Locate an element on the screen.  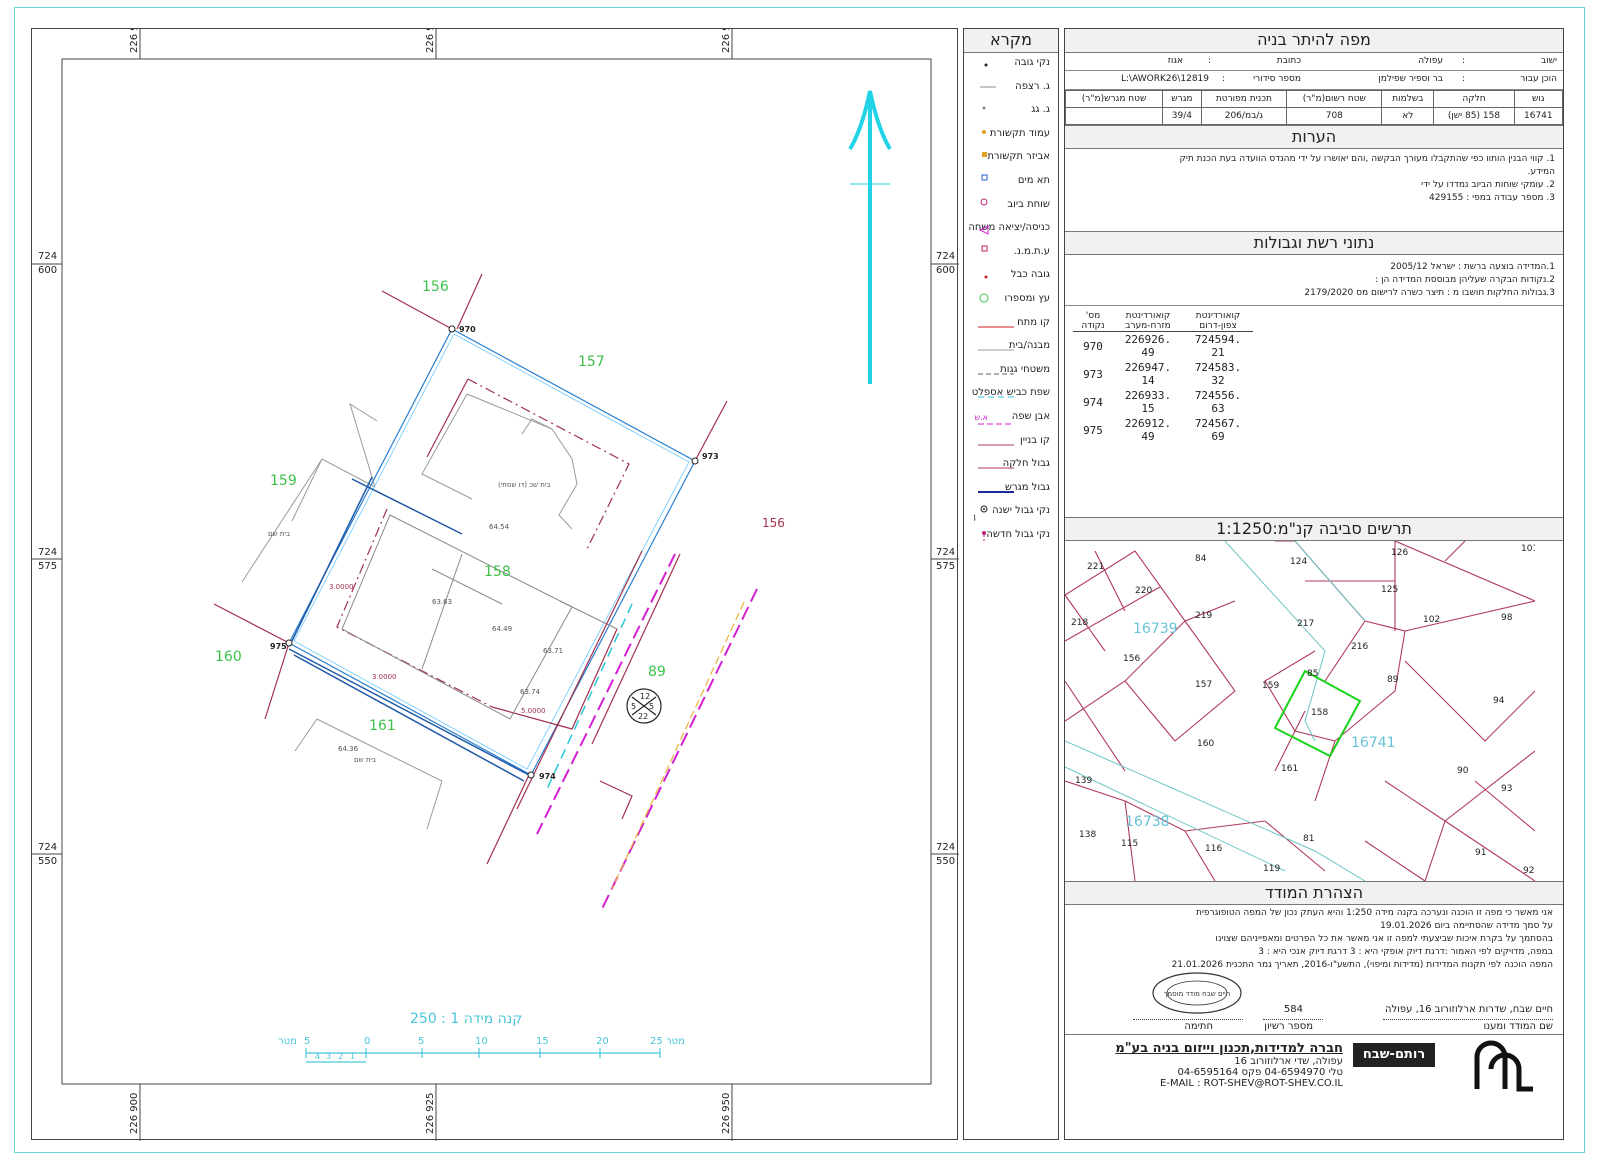
legend-grayline-icon is located at coordinates (996, 350).